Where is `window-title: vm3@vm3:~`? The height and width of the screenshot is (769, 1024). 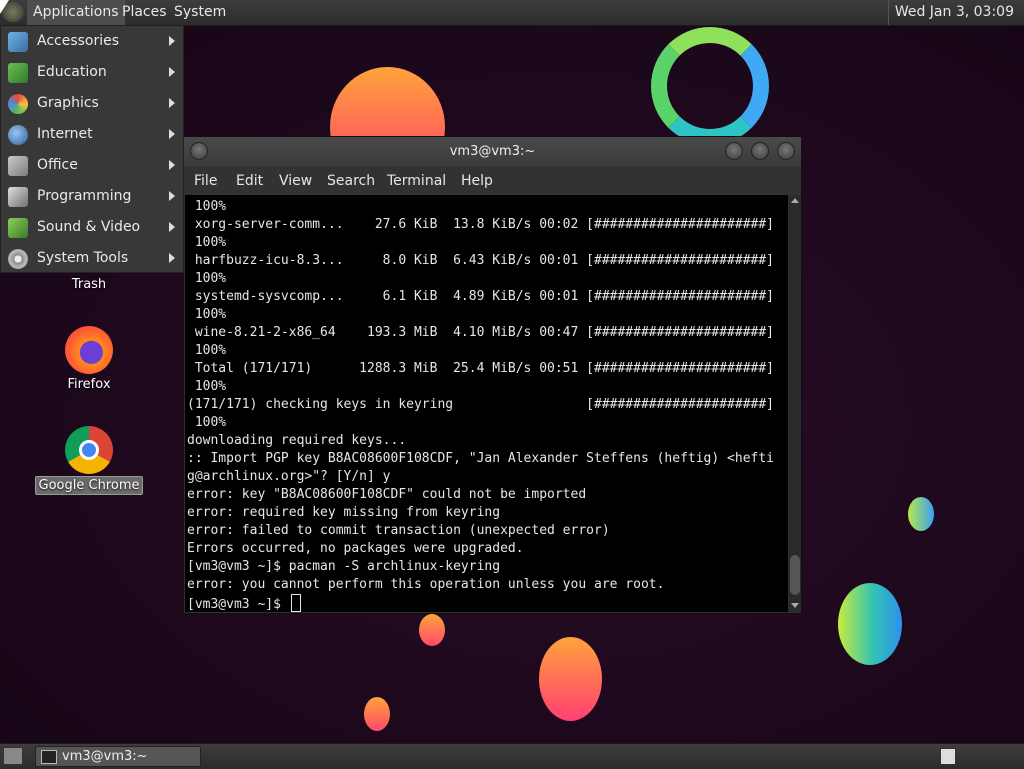 window-title: vm3@vm3:~ is located at coordinates (492, 151).